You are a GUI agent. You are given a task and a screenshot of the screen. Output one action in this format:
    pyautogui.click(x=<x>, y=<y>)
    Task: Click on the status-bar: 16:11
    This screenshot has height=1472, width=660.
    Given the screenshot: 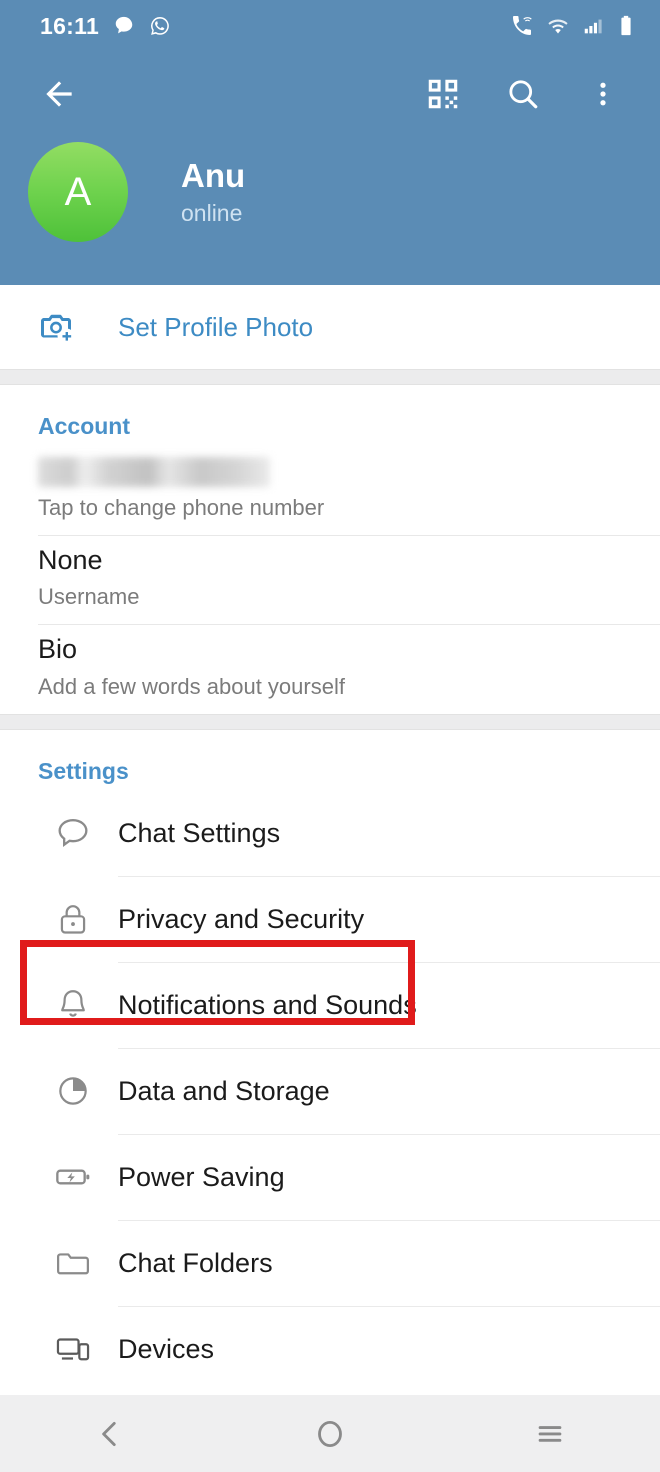 What is the action you would take?
    pyautogui.click(x=330, y=26)
    